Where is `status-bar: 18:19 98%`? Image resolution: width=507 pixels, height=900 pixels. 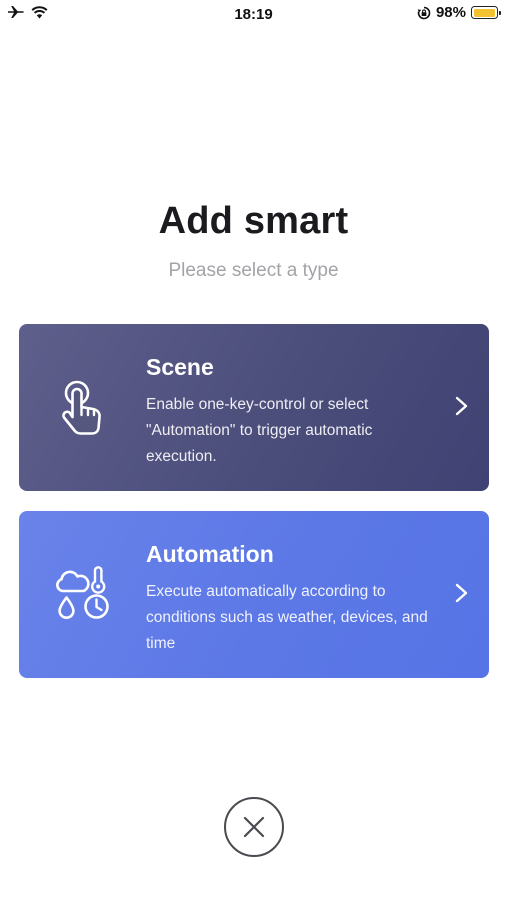 status-bar: 18:19 98% is located at coordinates (253, 14).